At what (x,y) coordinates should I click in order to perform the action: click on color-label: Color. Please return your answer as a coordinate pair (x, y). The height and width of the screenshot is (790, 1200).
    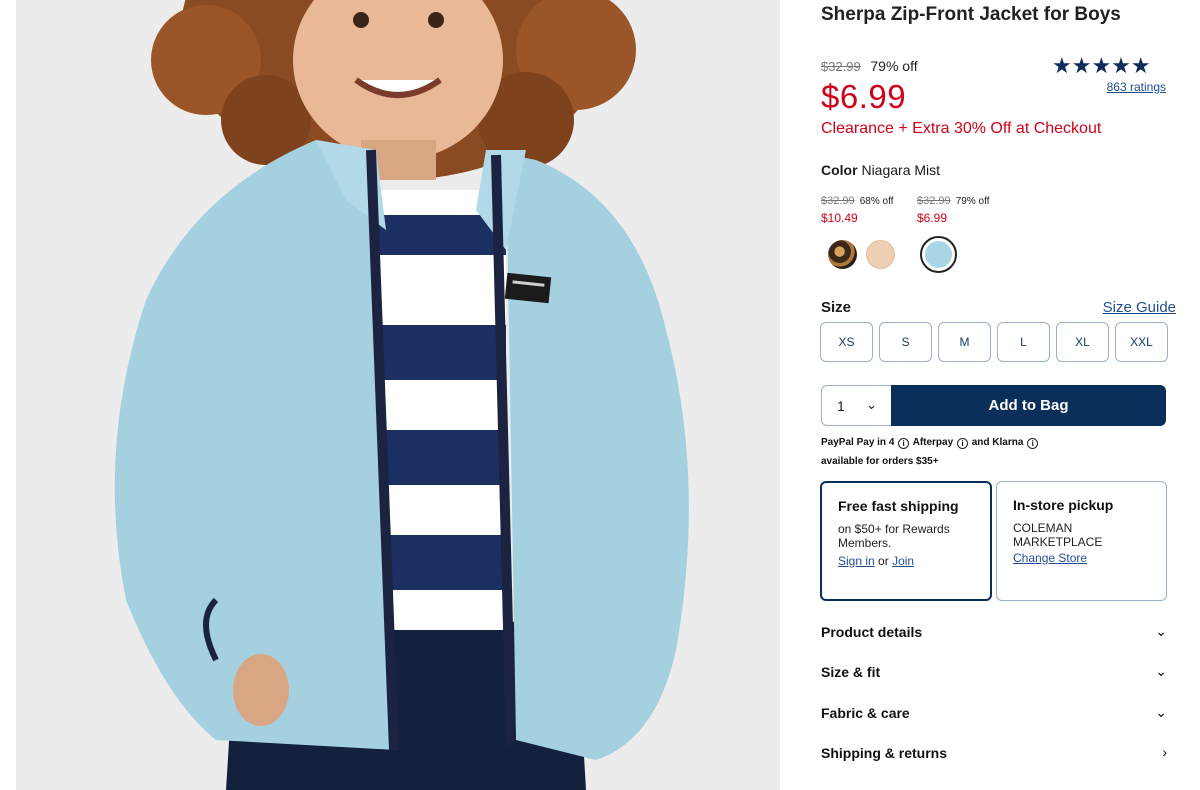
    Looking at the image, I should click on (839, 170).